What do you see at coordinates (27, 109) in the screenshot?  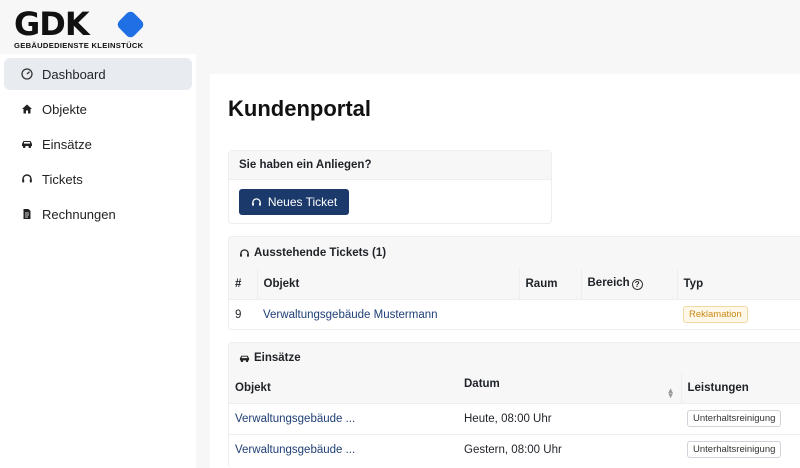 I see `home-icon` at bounding box center [27, 109].